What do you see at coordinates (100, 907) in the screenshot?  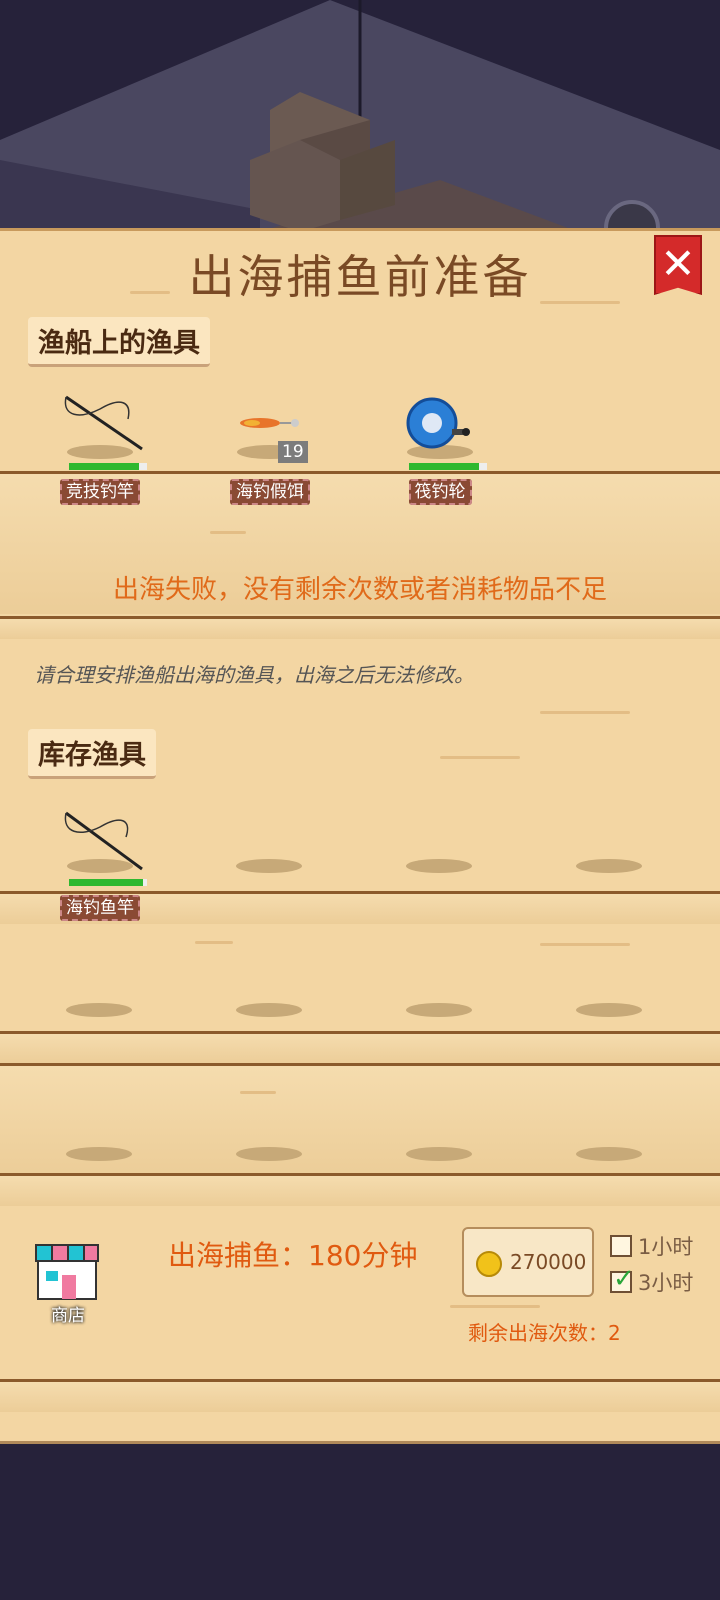 I see `item-label: 海钓鱼竿` at bounding box center [100, 907].